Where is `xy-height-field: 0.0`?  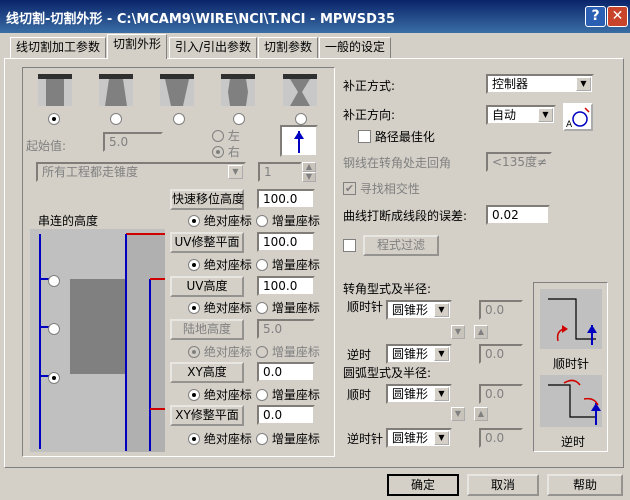 xy-height-field: 0.0 is located at coordinates (286, 372).